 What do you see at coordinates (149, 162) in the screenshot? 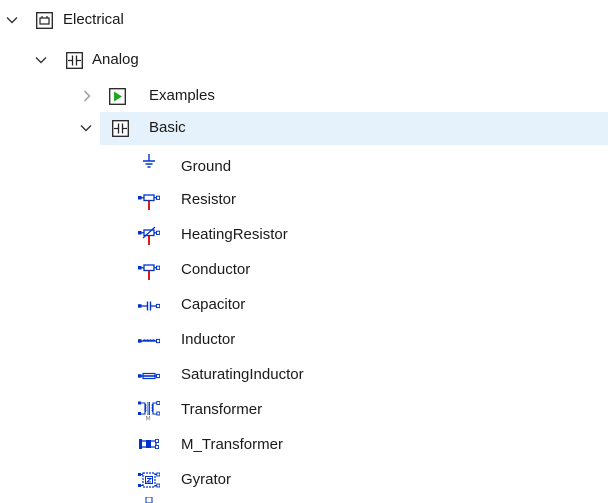
I see `ground-icon` at bounding box center [149, 162].